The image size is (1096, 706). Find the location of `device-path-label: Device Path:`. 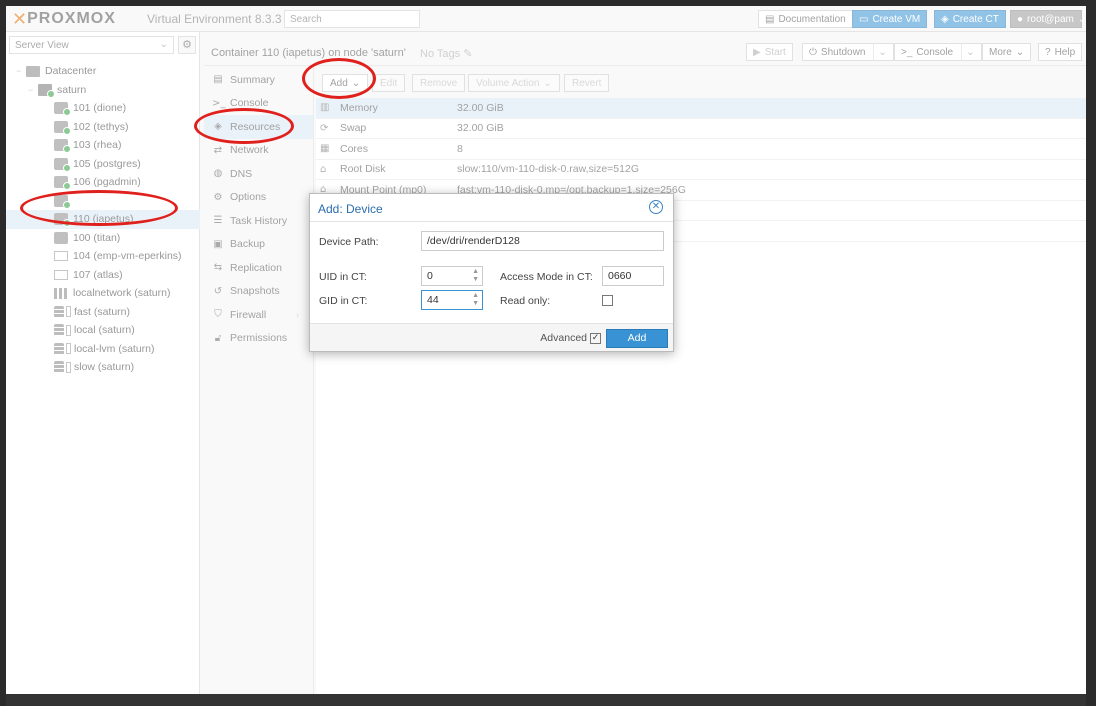

device-path-label: Device Path: is located at coordinates (349, 242).